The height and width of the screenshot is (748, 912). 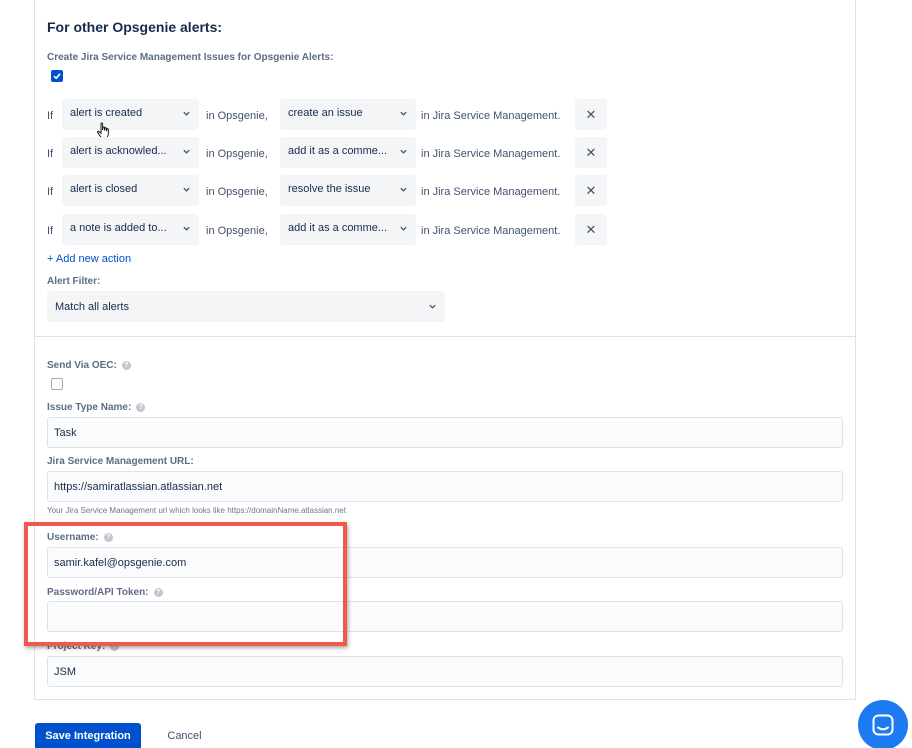 What do you see at coordinates (348, 190) in the screenshot?
I see `action-select: resolve the issue` at bounding box center [348, 190].